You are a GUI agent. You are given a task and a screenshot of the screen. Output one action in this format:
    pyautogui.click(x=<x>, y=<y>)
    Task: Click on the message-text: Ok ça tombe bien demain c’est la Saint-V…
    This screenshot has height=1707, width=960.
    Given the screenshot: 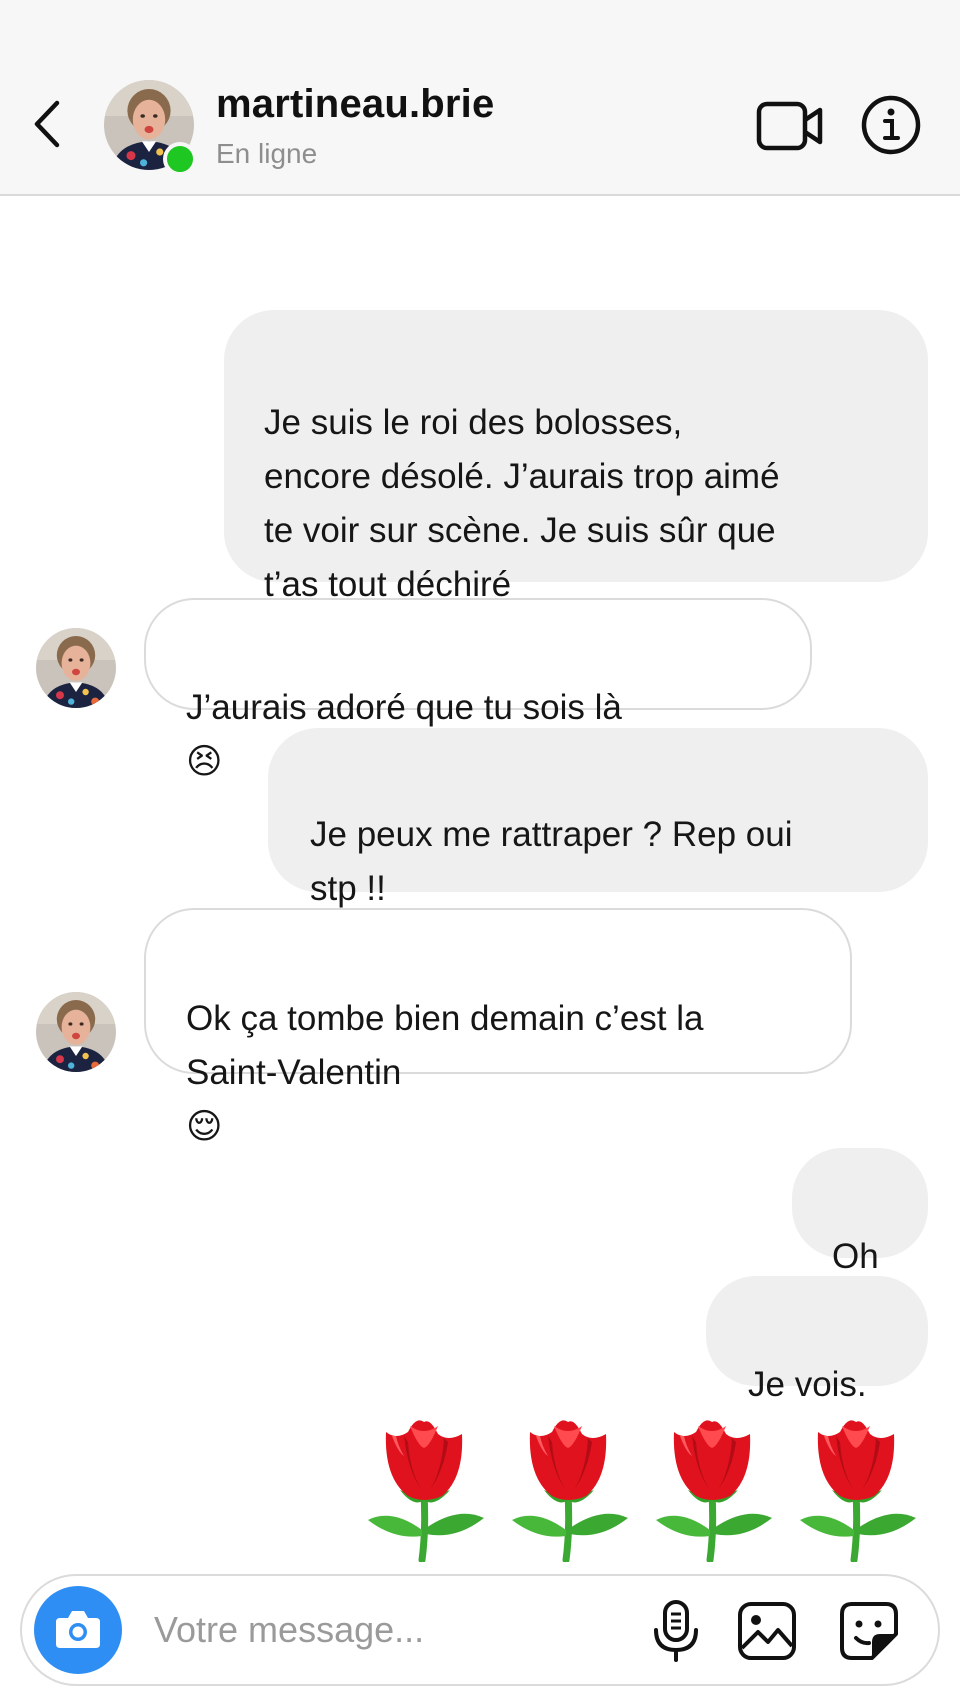 What is the action you would take?
    pyautogui.click(x=445, y=1045)
    